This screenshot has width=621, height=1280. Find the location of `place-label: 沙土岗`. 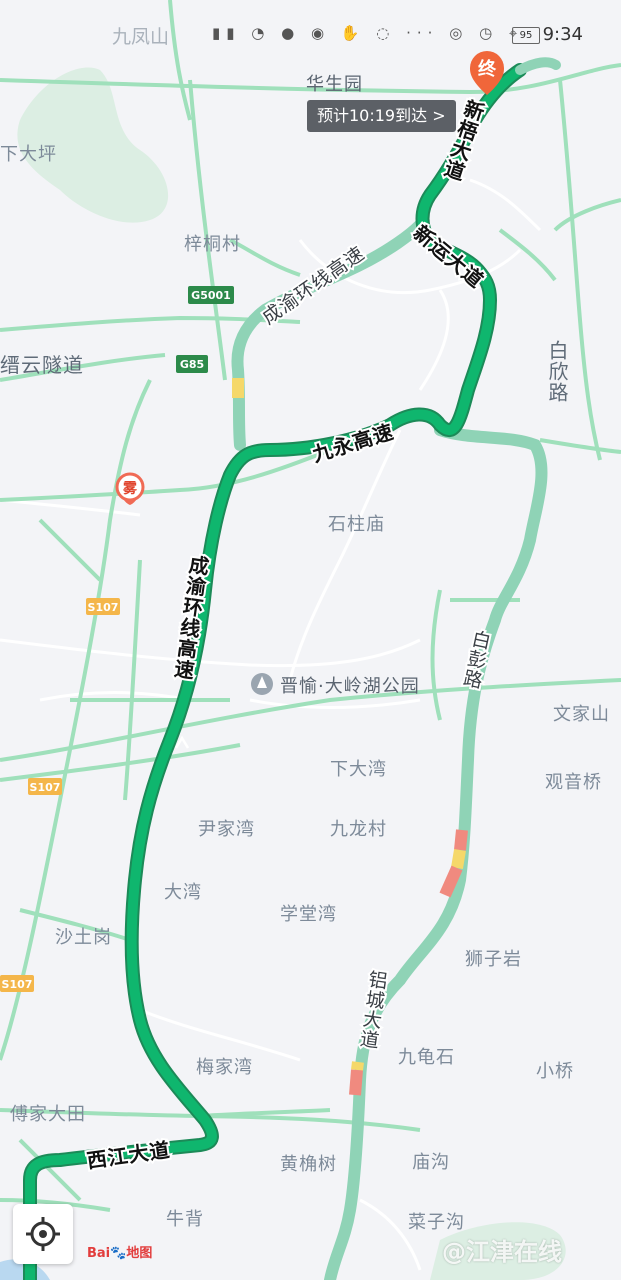

place-label: 沙土岗 is located at coordinates (83, 937).